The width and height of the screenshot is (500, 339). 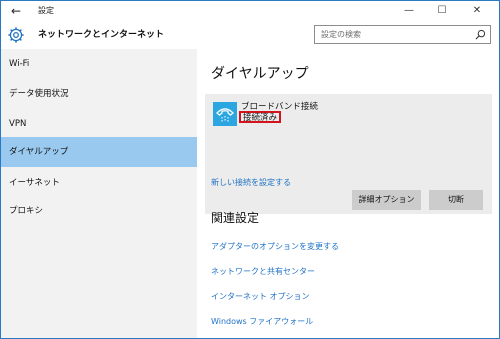 I want to click on window-title: 設定, so click(x=46, y=10).